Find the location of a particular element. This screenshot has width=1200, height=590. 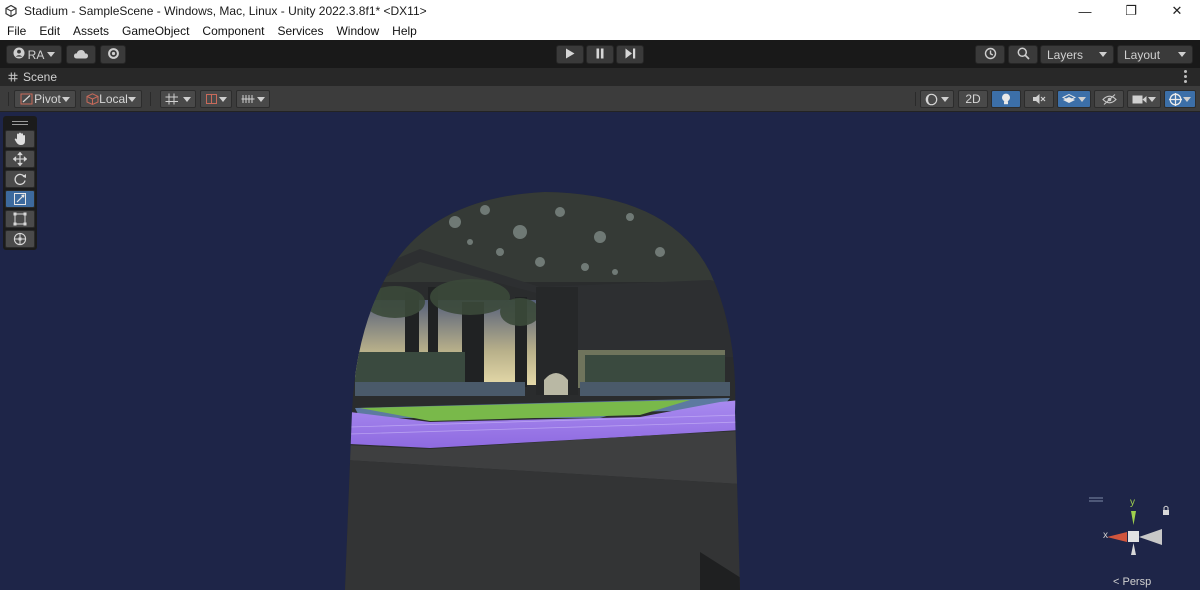

tool-palette-grip is located at coordinates (20, 123).